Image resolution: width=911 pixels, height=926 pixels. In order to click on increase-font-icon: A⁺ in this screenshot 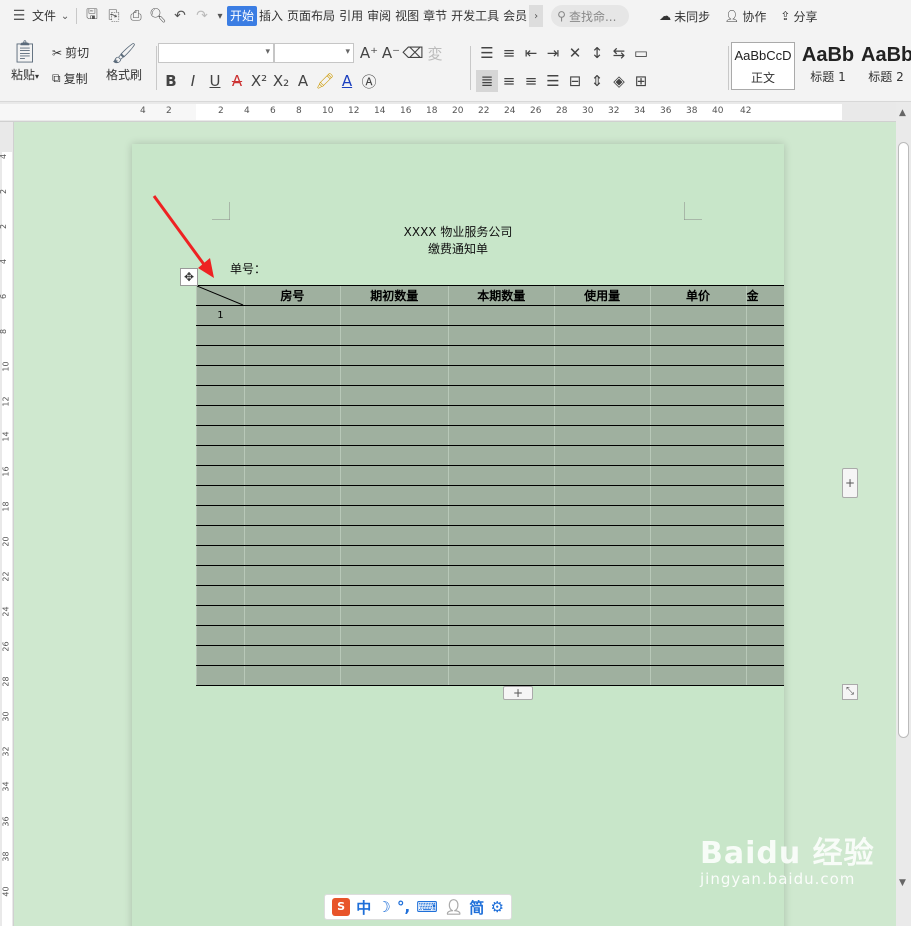, I will do `click(369, 53)`.